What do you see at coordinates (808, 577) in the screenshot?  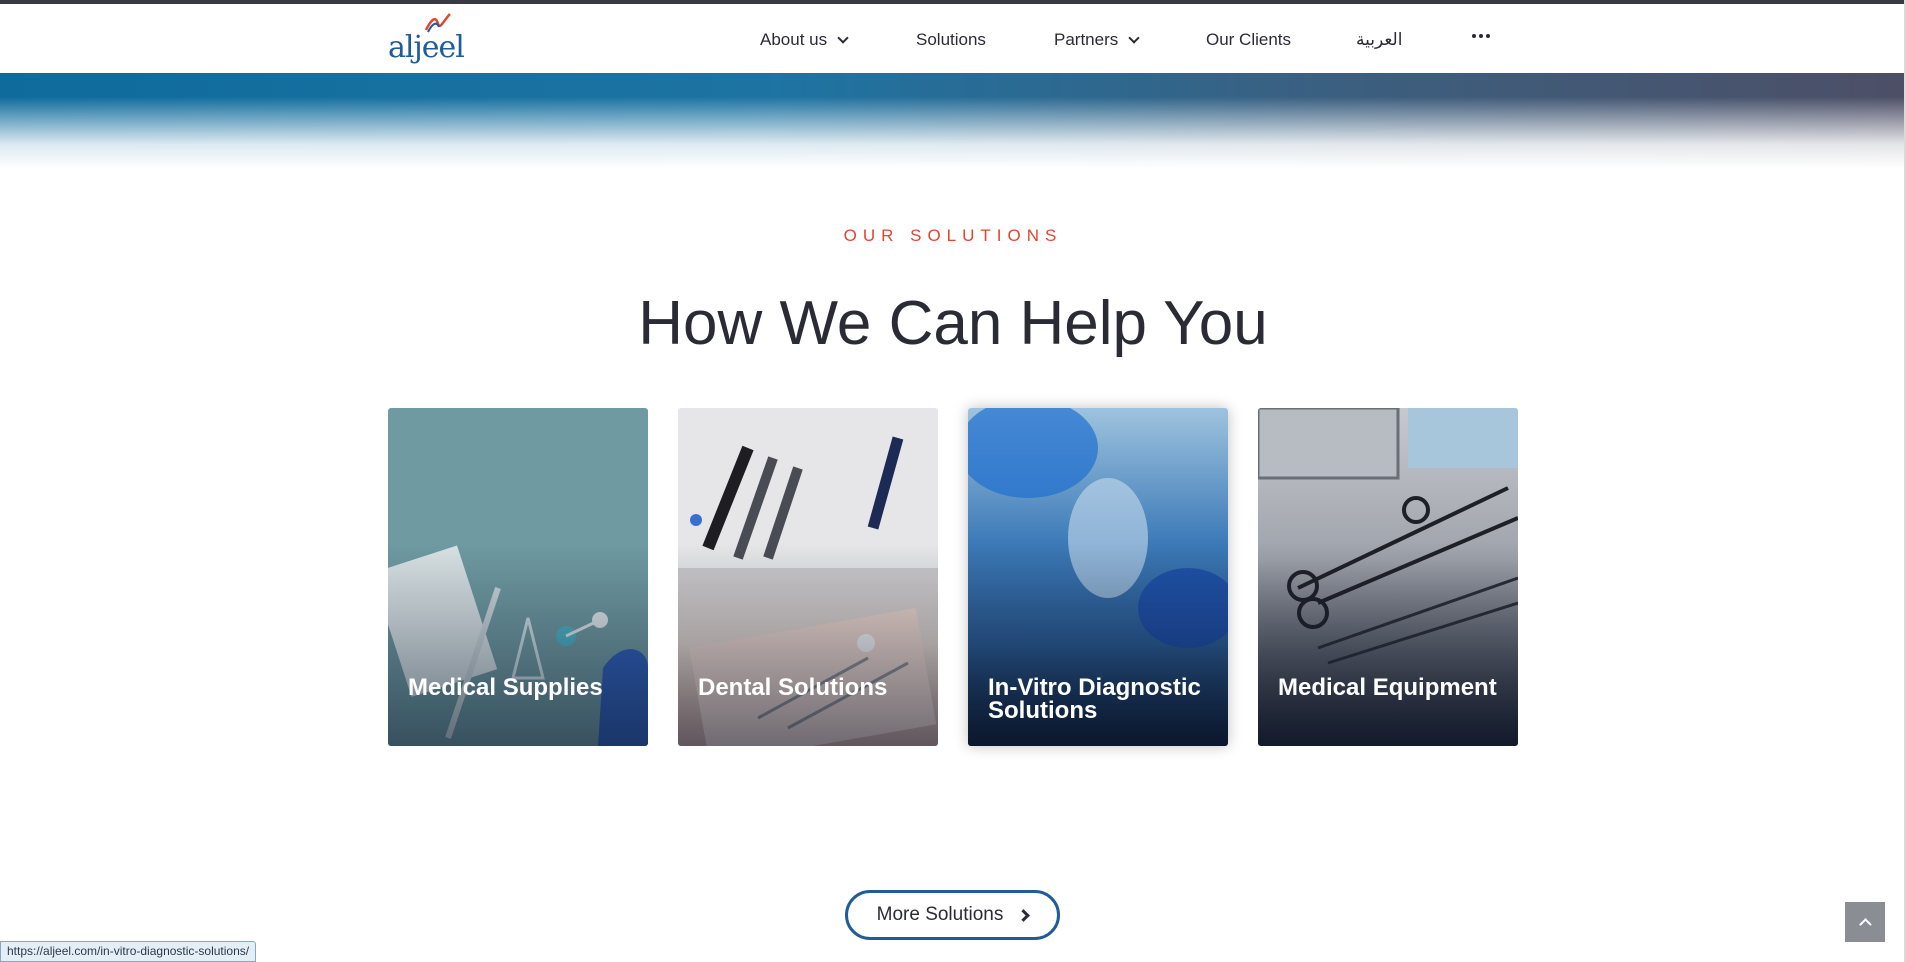 I see `card-dental-solutions: Dental Solutions` at bounding box center [808, 577].